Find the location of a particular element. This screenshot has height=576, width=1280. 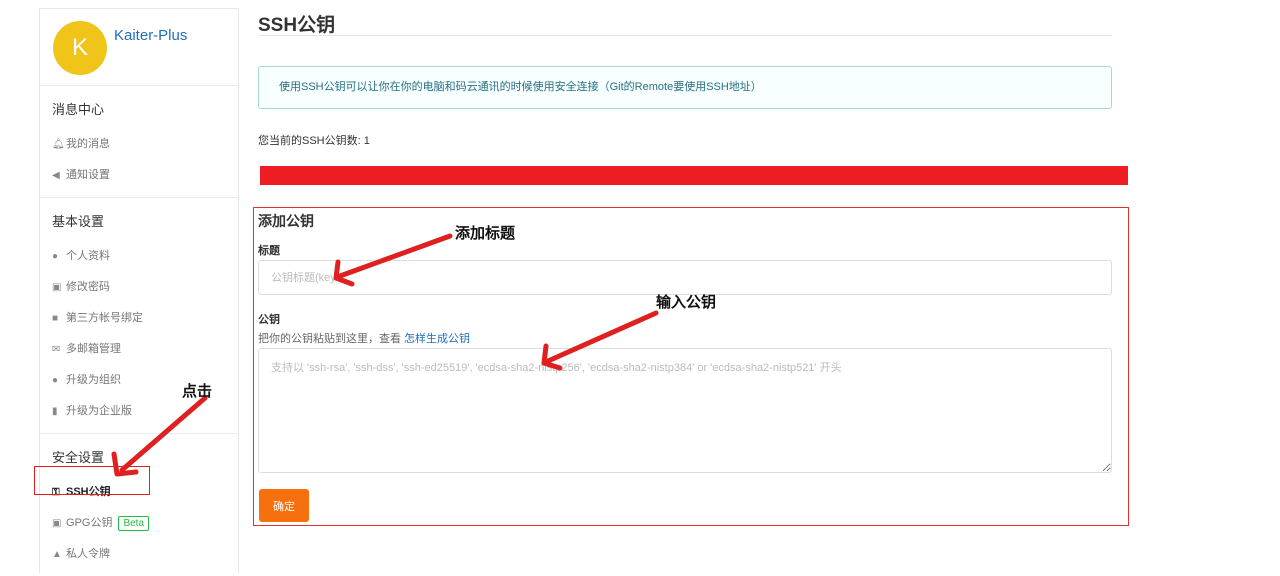

sidebar-item-my-messages: 🔔︎我的消息 is located at coordinates (139, 144).